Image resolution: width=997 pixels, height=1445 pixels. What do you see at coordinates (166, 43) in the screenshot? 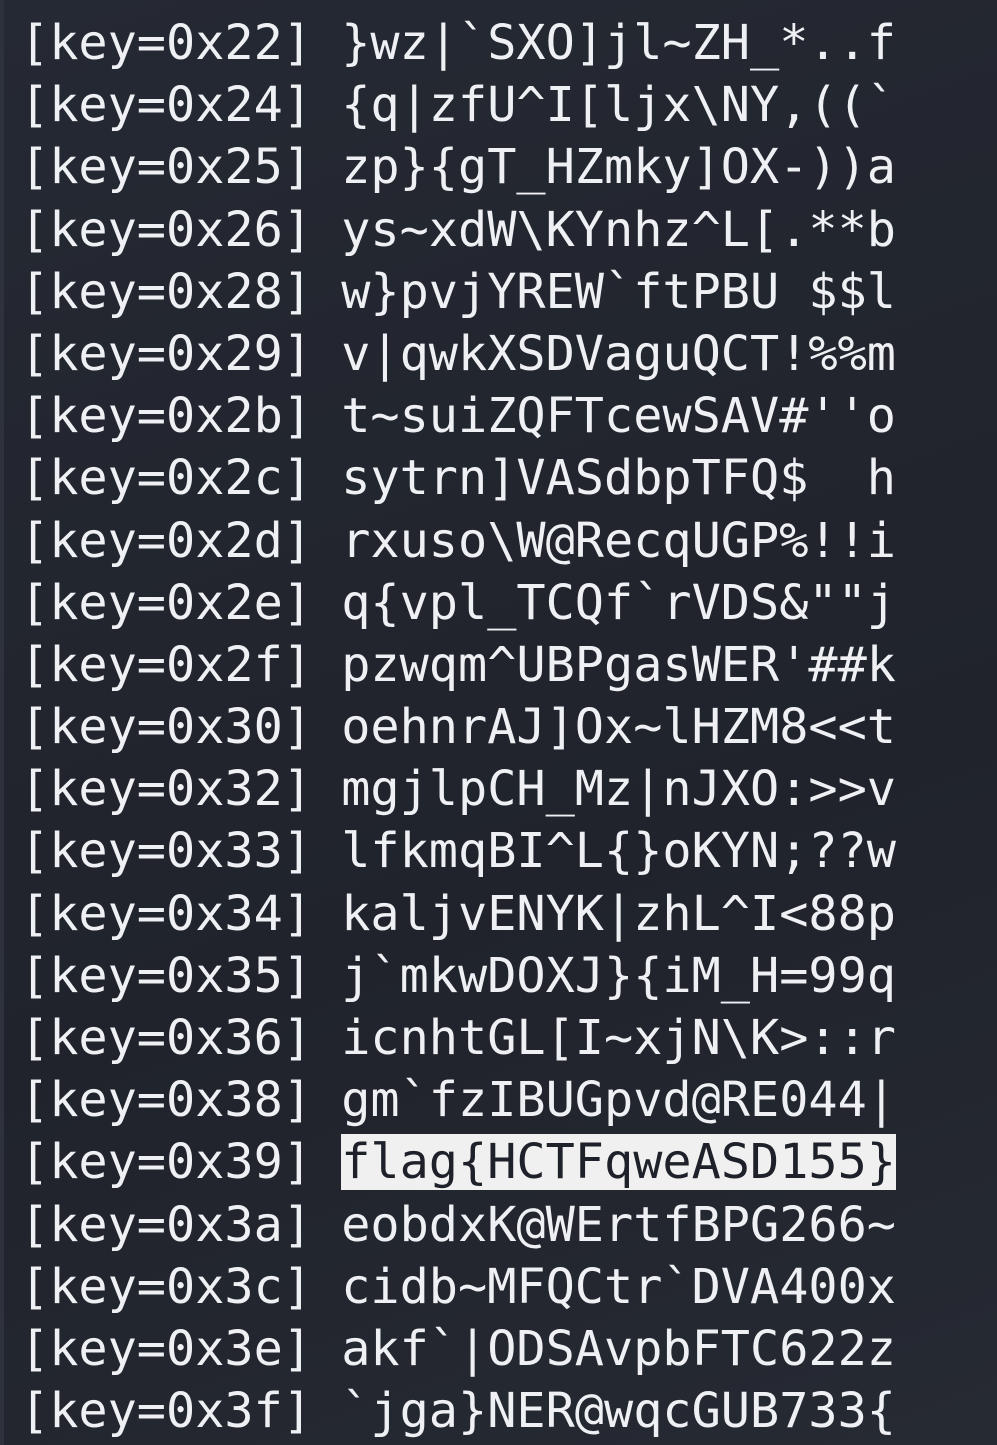
I see `key-label: [key=0x22]` at bounding box center [166, 43].